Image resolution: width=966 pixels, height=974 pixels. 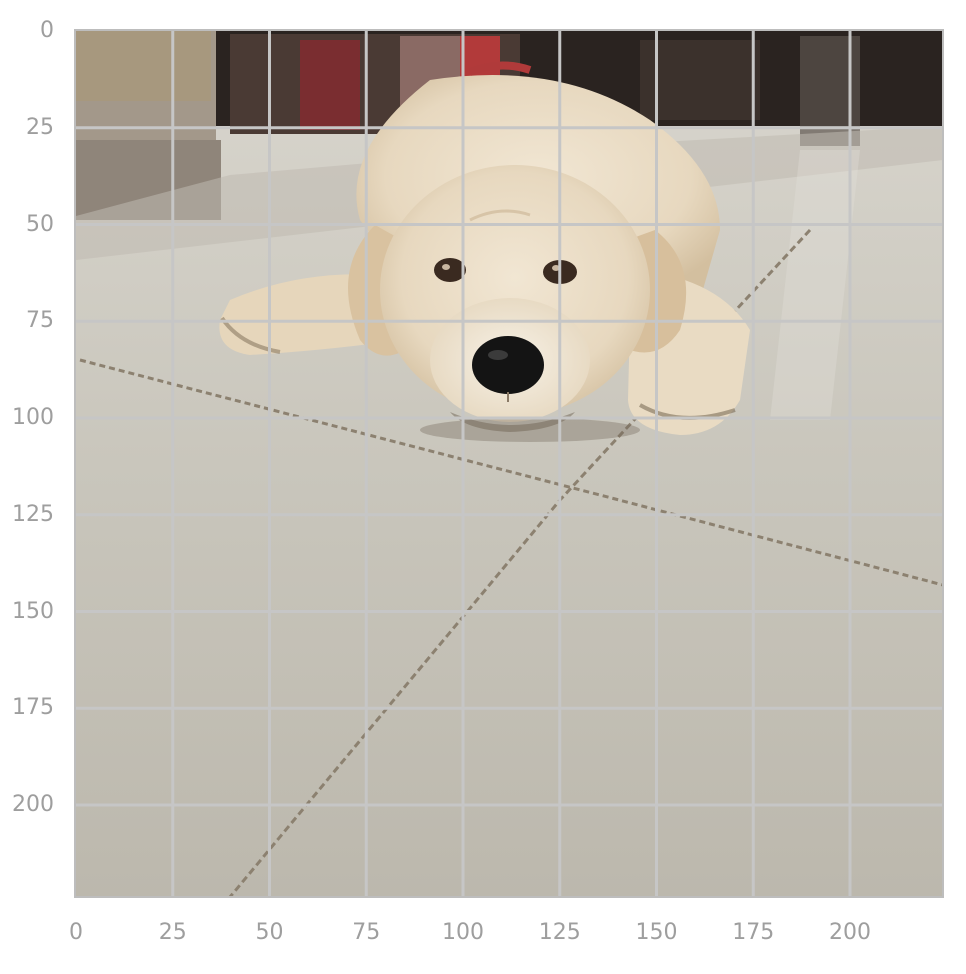 I want to click on x-tick-label: 75, so click(x=366, y=932).